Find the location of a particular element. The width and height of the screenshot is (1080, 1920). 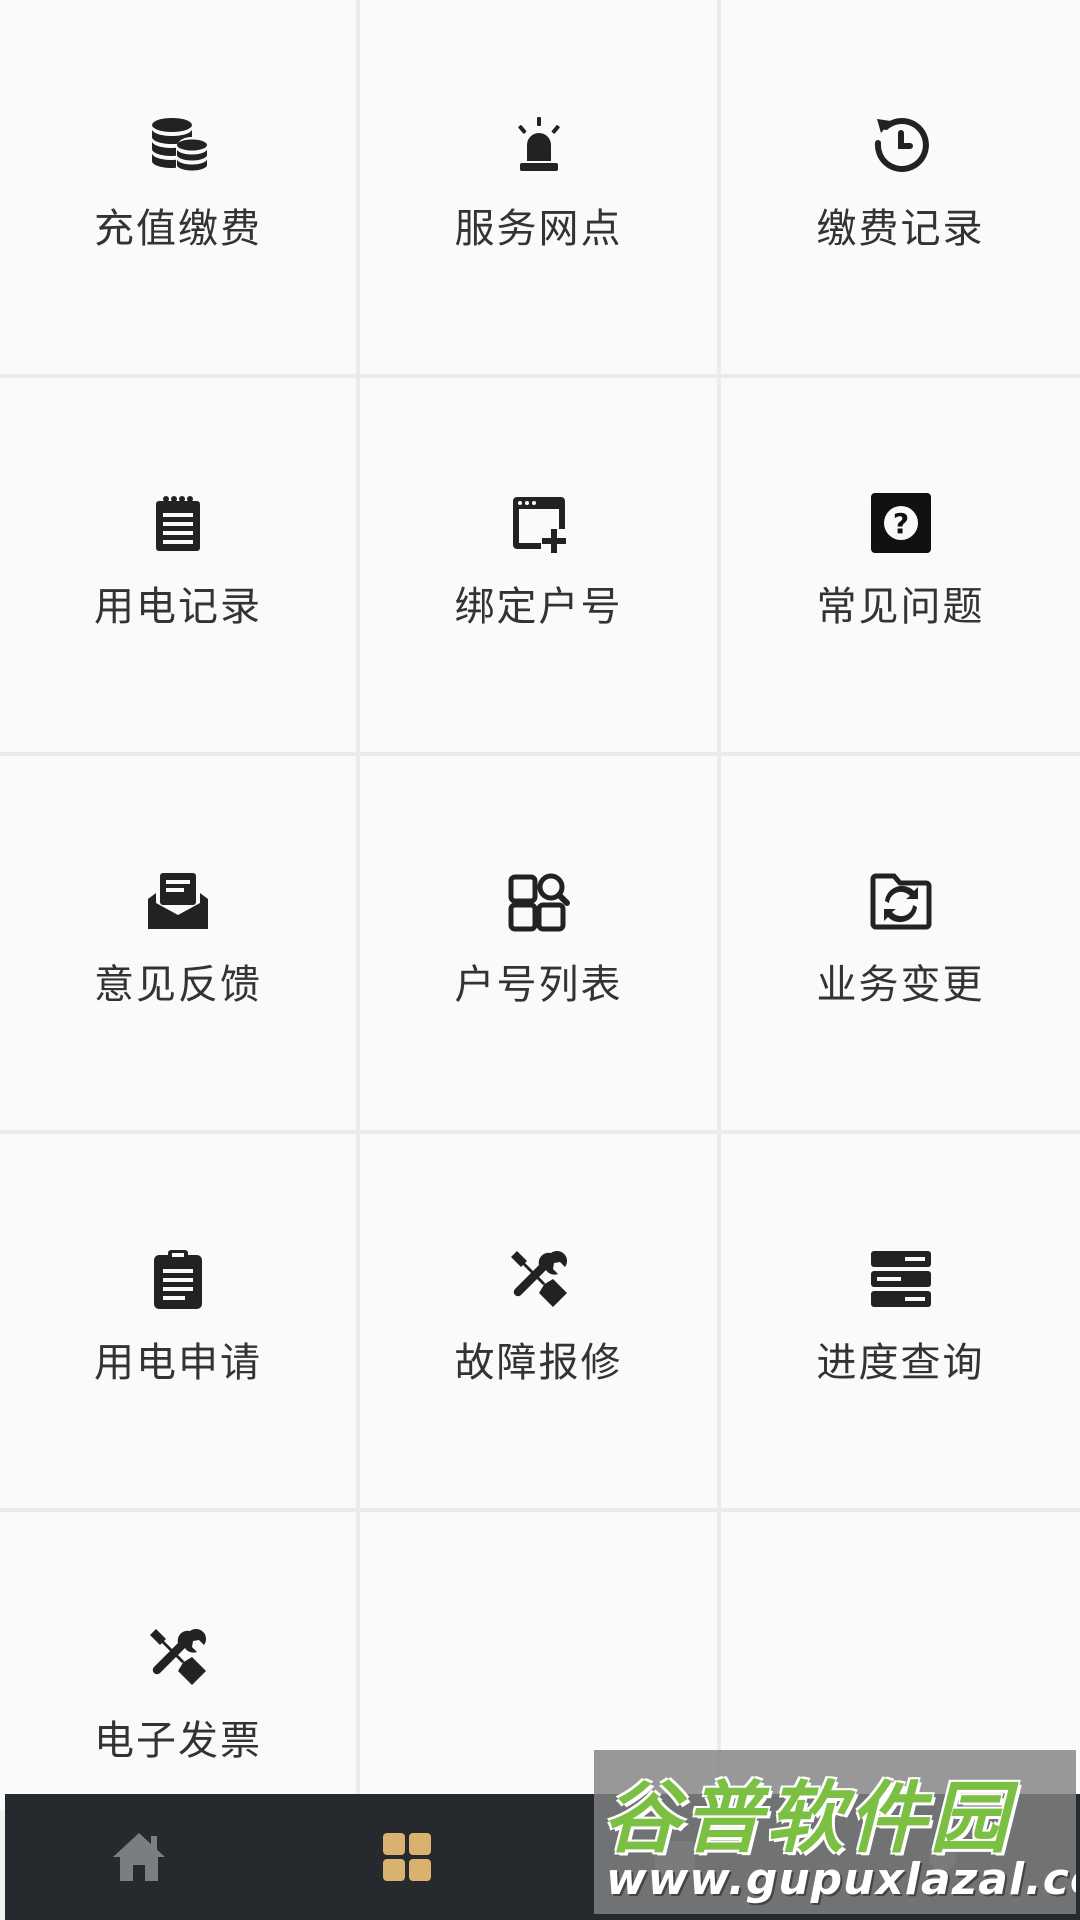

grid-item-business-change: 业务变更 is located at coordinates (900, 943).